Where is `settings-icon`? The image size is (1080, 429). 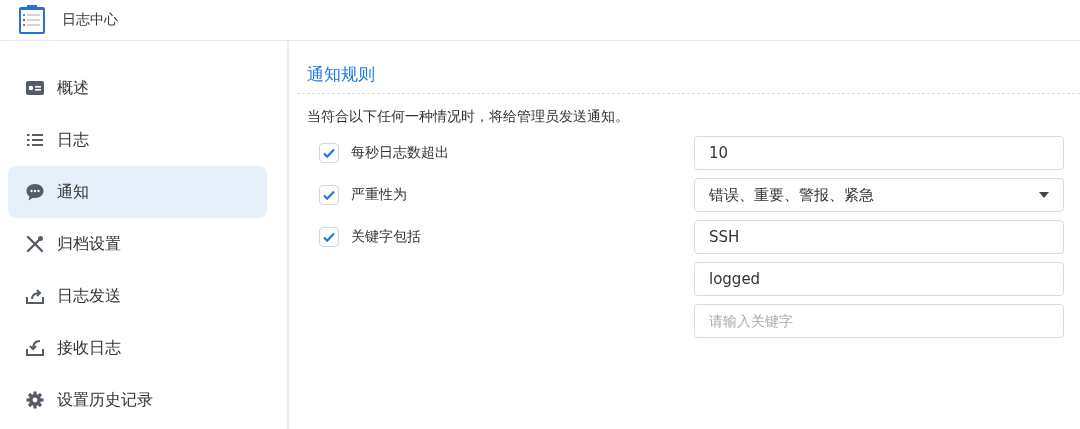
settings-icon is located at coordinates (35, 400).